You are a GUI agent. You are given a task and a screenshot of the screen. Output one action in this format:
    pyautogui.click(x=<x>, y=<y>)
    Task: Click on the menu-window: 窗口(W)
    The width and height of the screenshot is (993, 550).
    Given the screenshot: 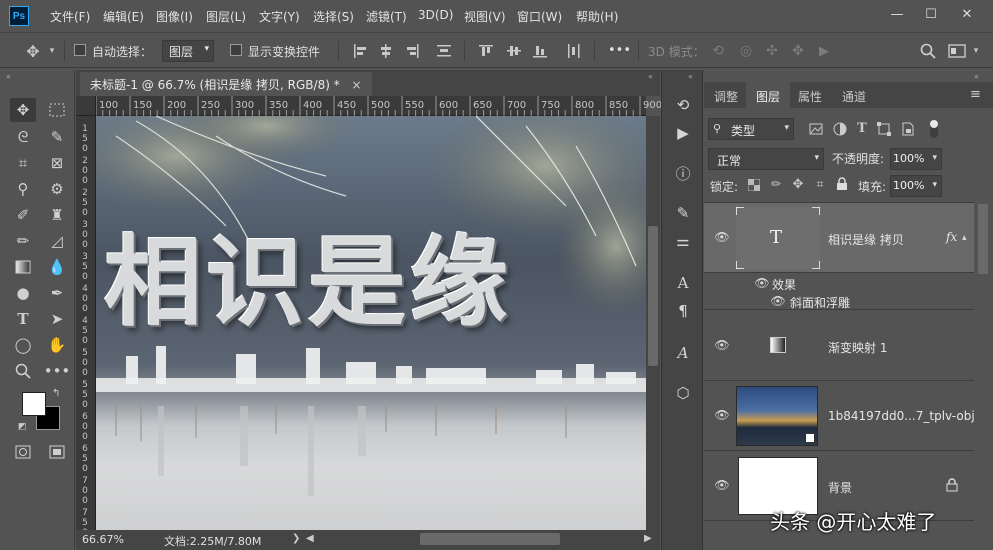 What is the action you would take?
    pyautogui.click(x=539, y=16)
    